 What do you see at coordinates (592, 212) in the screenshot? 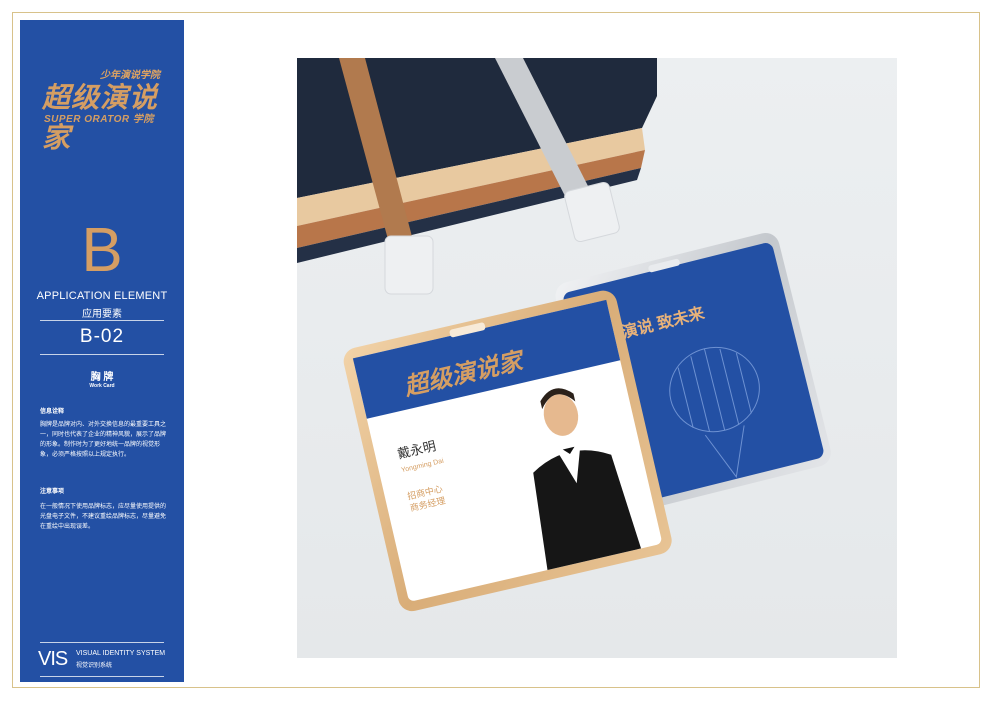
I see `clip-silver` at bounding box center [592, 212].